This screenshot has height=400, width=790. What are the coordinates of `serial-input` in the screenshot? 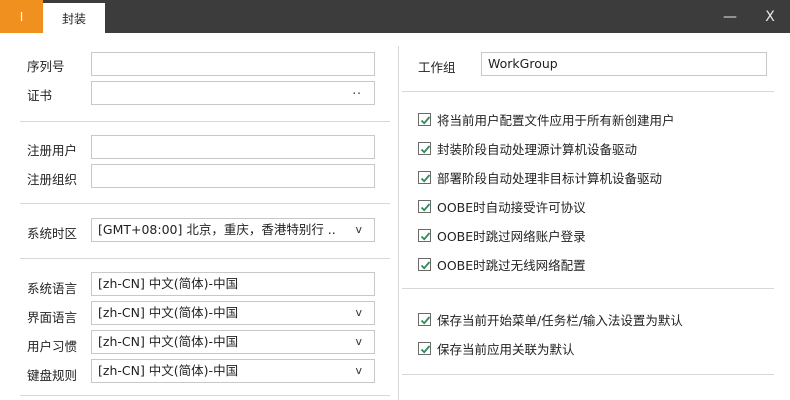 It's located at (233, 64).